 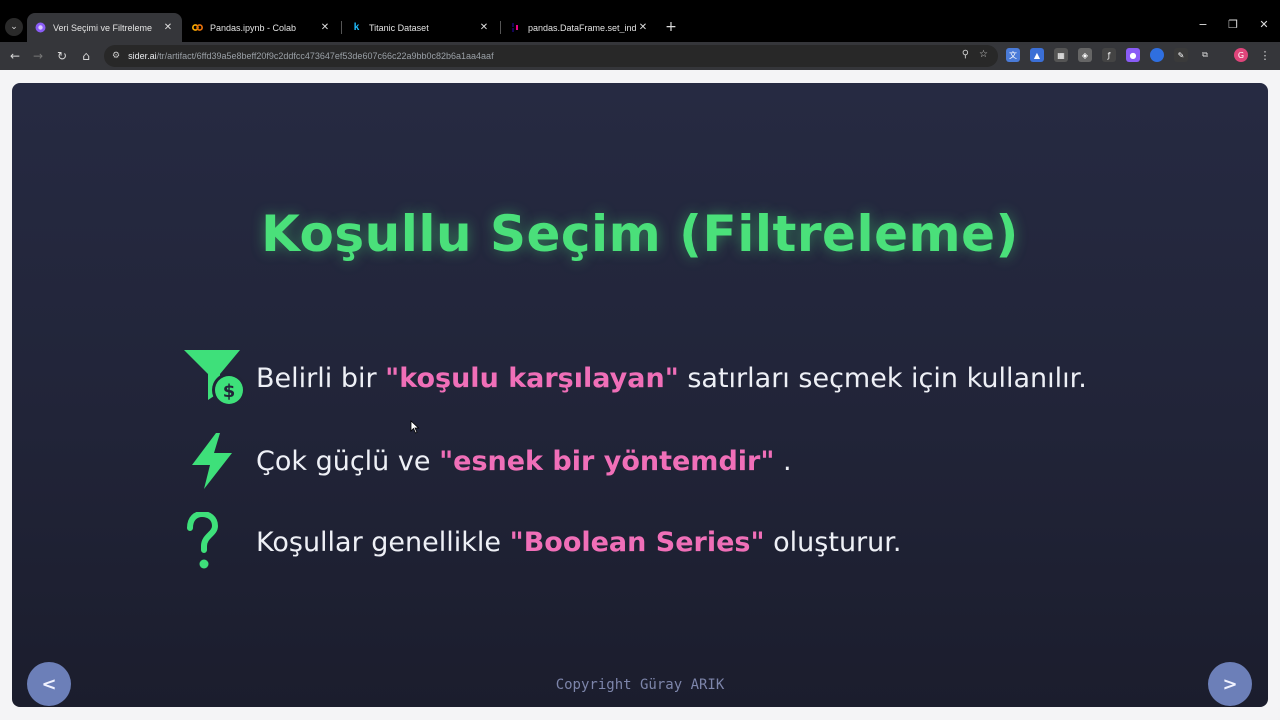 I want to click on zoom-icon: ⚲, so click(x=965, y=54).